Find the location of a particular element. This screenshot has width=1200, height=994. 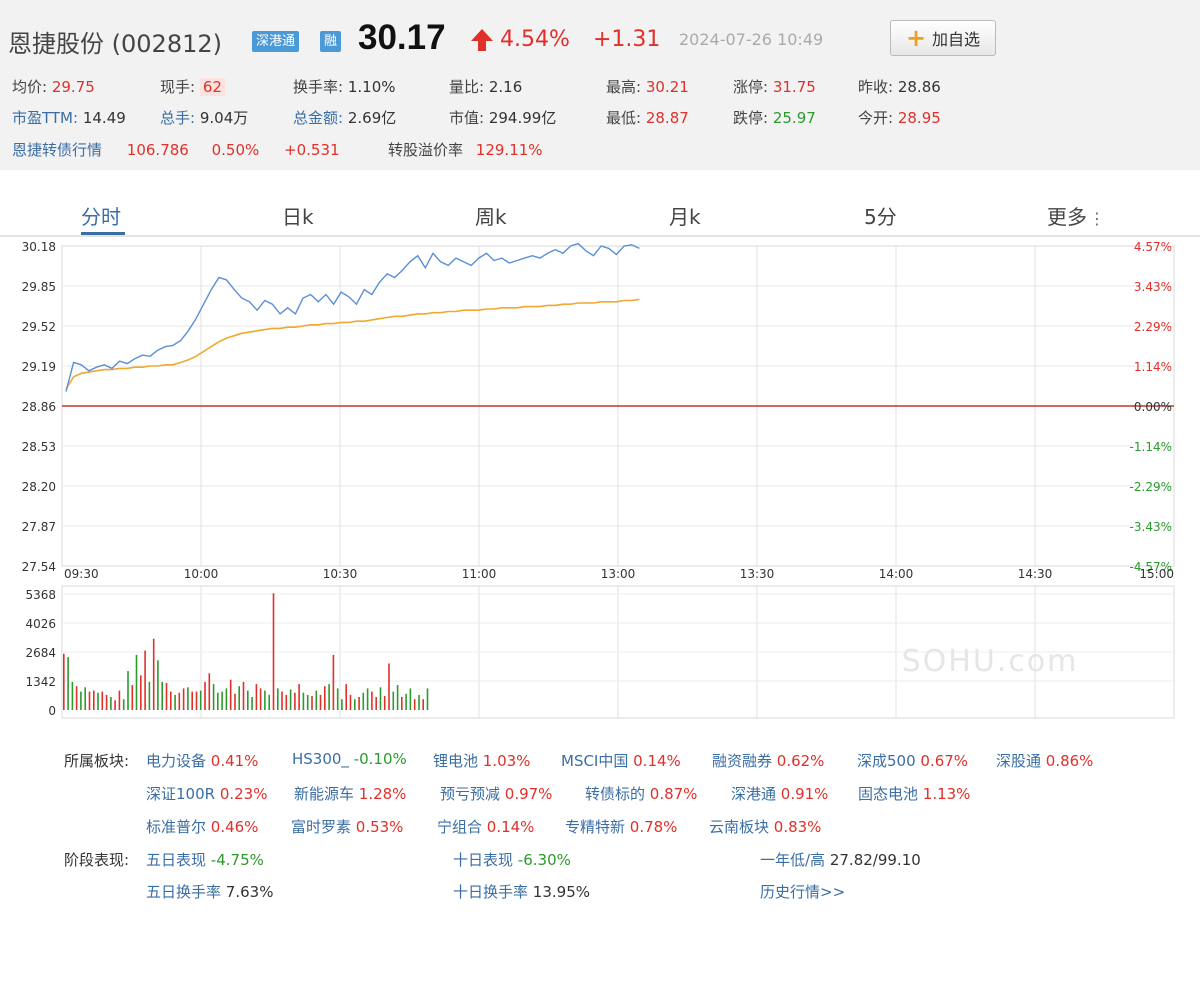

pct-tick-label: -2.29% is located at coordinates (1151, 487).